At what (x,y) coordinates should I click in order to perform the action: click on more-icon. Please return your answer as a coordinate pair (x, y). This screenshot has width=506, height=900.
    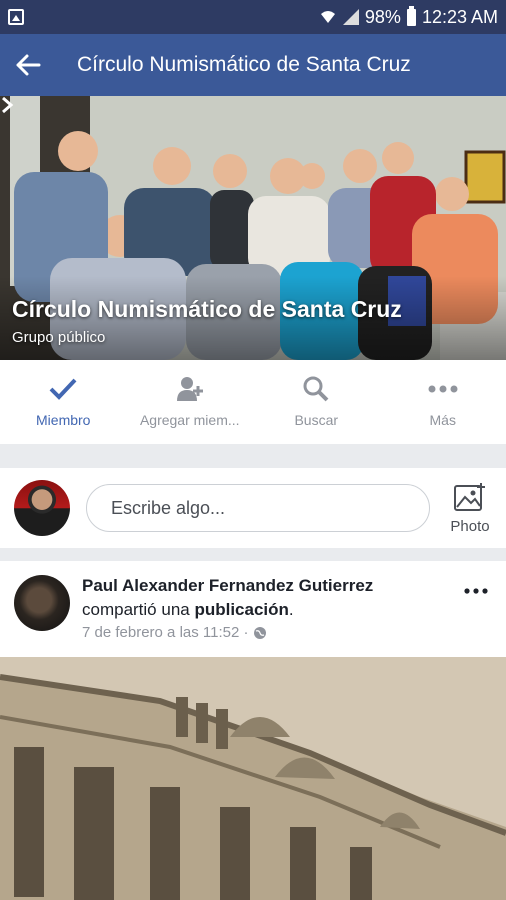
    Looking at the image, I should click on (443, 389).